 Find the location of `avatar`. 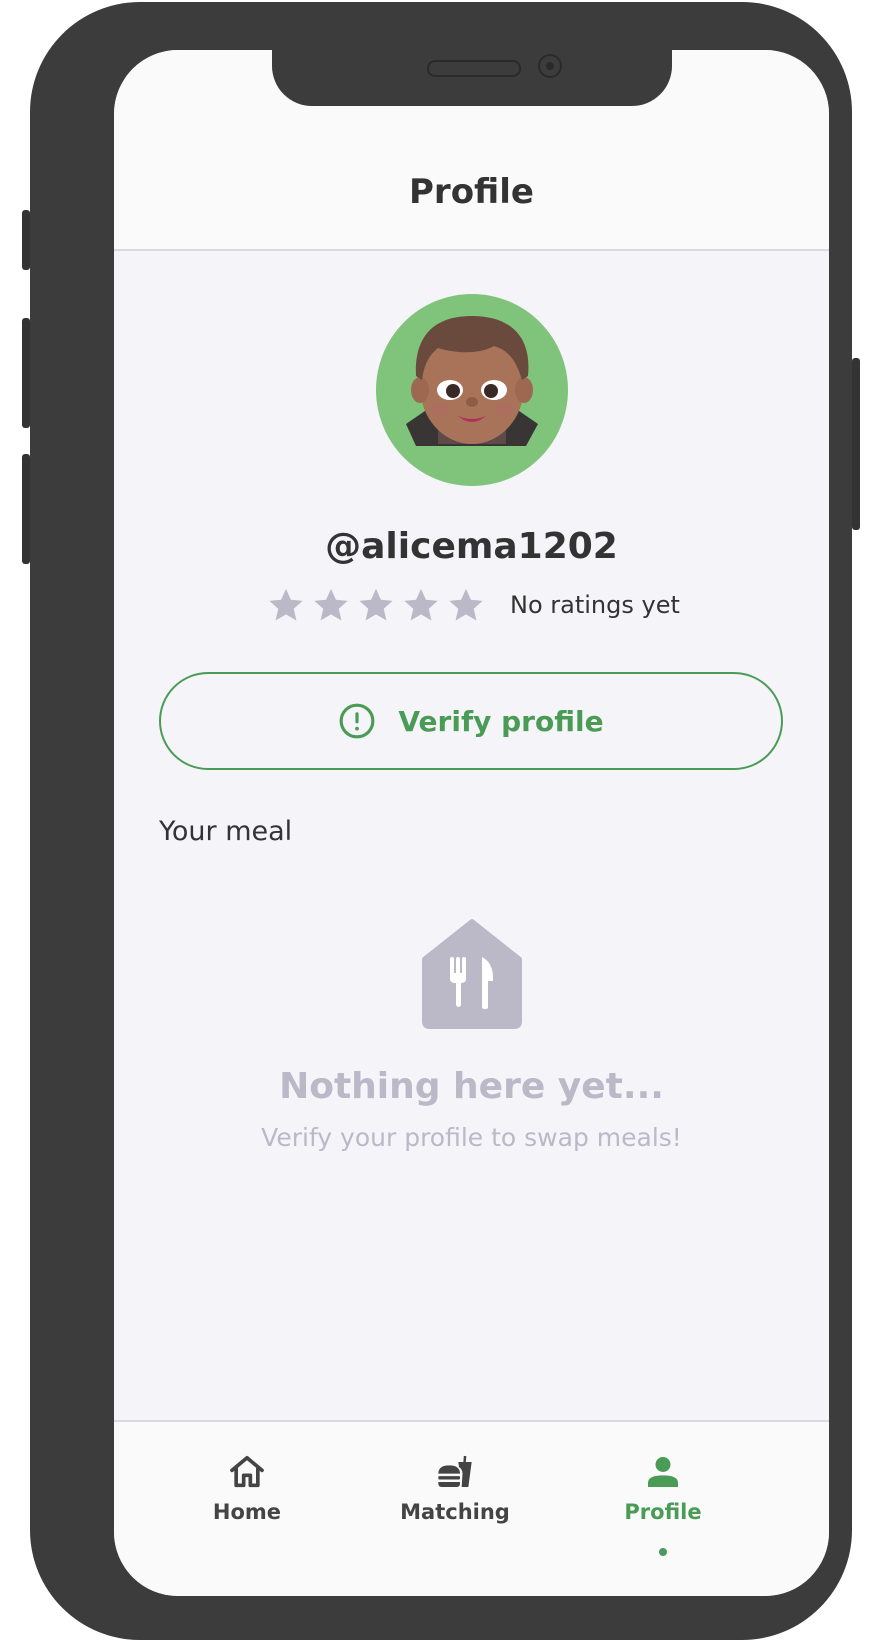

avatar is located at coordinates (472, 390).